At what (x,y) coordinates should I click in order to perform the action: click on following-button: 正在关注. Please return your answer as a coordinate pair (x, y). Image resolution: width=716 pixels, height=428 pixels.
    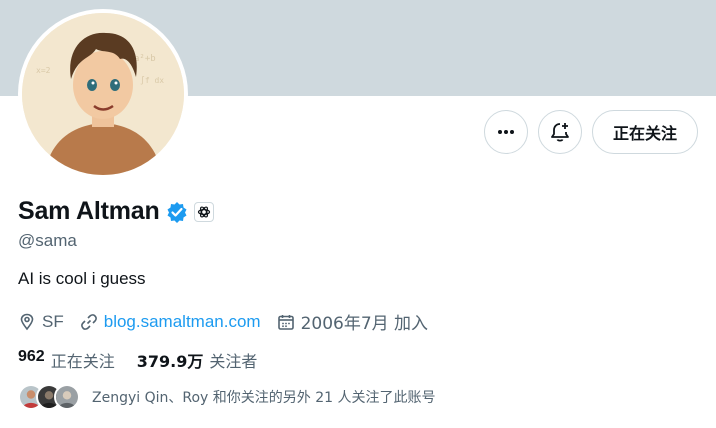
    Looking at the image, I should click on (644, 132).